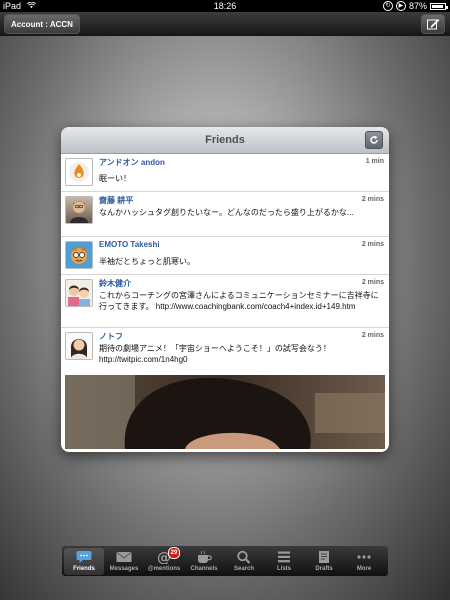 The width and height of the screenshot is (450, 600). What do you see at coordinates (374, 161) in the screenshot?
I see `tweet-time: 1 min` at bounding box center [374, 161].